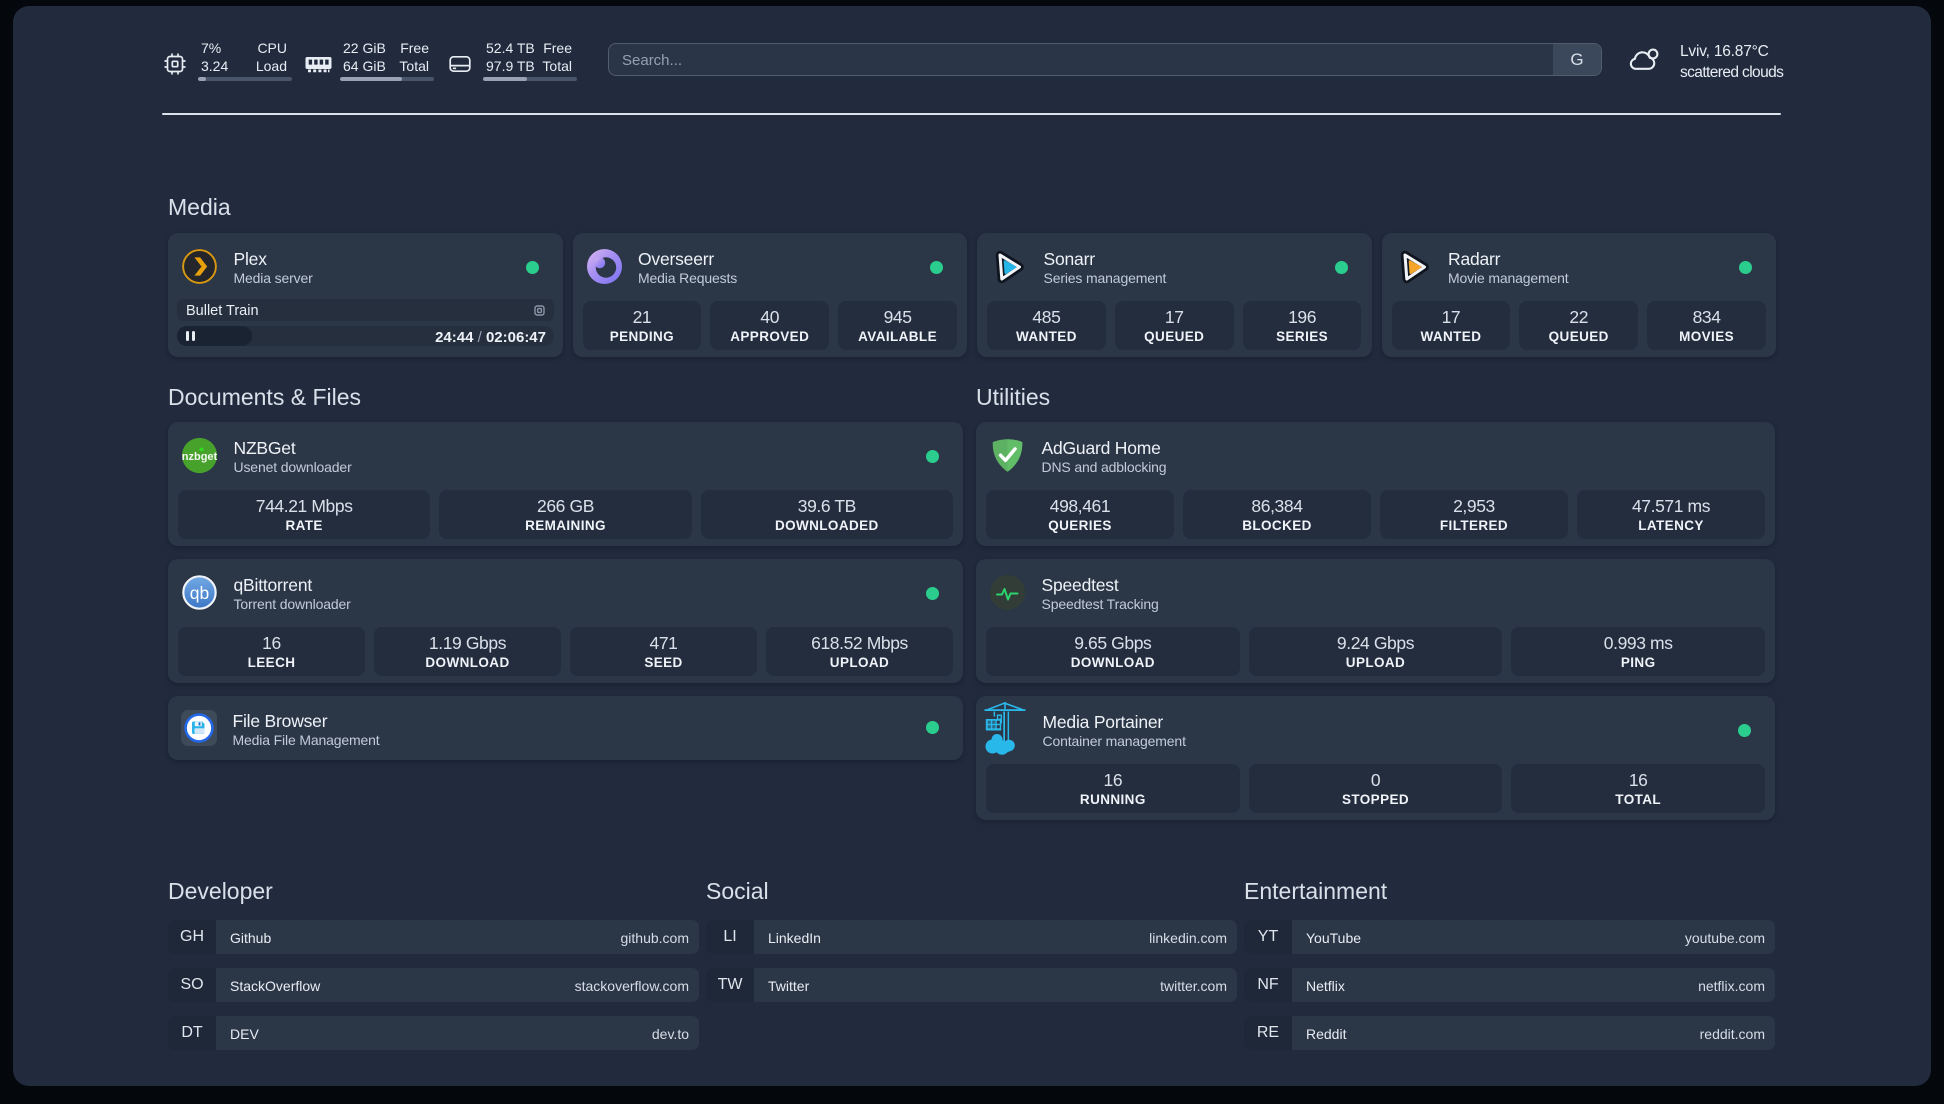  I want to click on svg-text: qb, so click(199, 593).